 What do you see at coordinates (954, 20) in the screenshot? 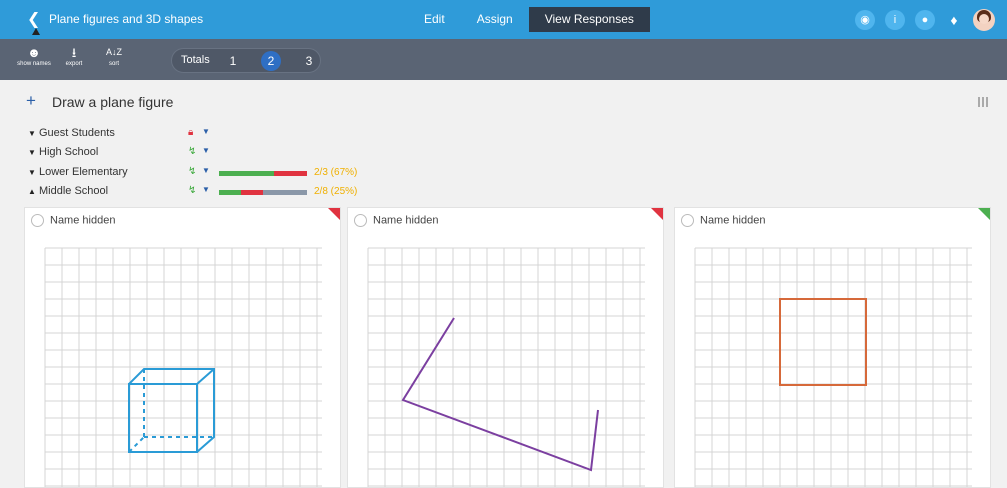
I see `bell-icon: ♦` at bounding box center [954, 20].